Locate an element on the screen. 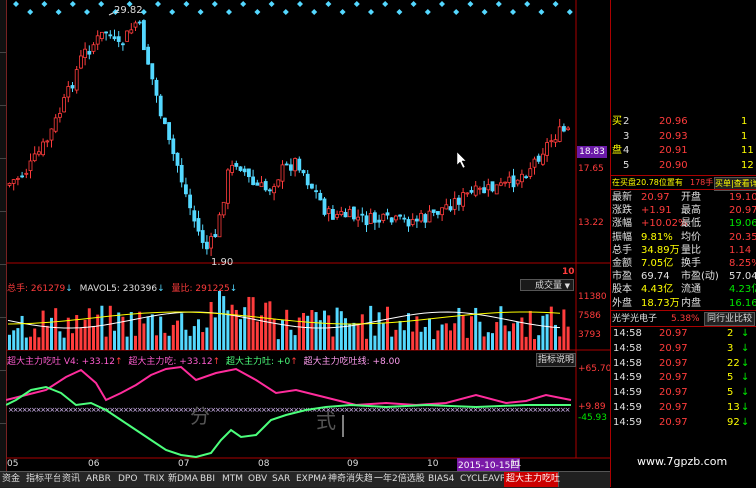 The height and width of the screenshot is (488, 756). quote-value: 19.10 is located at coordinates (742, 197).